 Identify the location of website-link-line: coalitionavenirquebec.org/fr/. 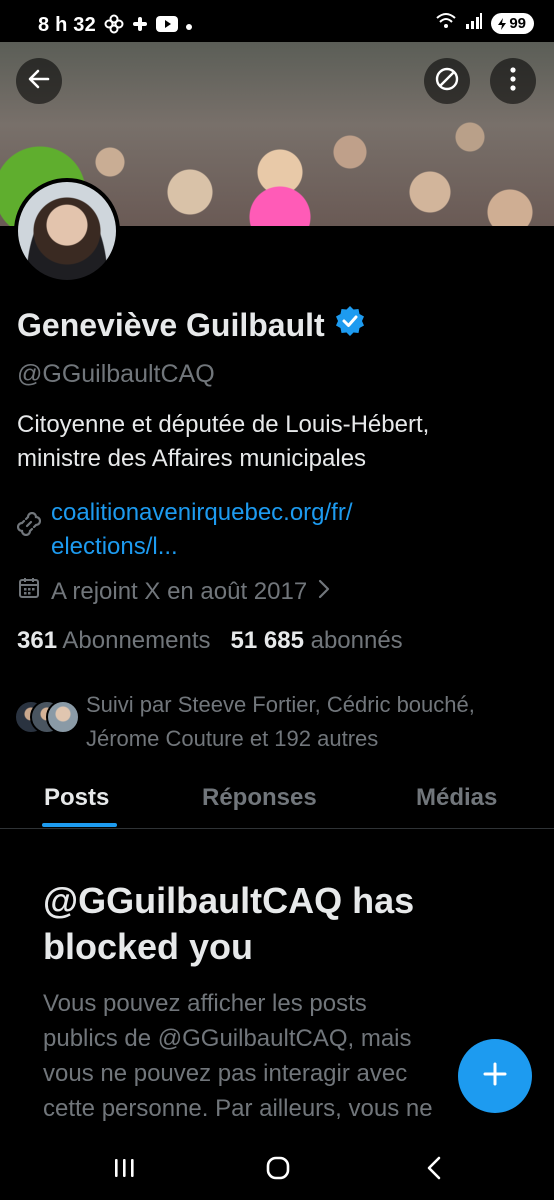
(202, 513).